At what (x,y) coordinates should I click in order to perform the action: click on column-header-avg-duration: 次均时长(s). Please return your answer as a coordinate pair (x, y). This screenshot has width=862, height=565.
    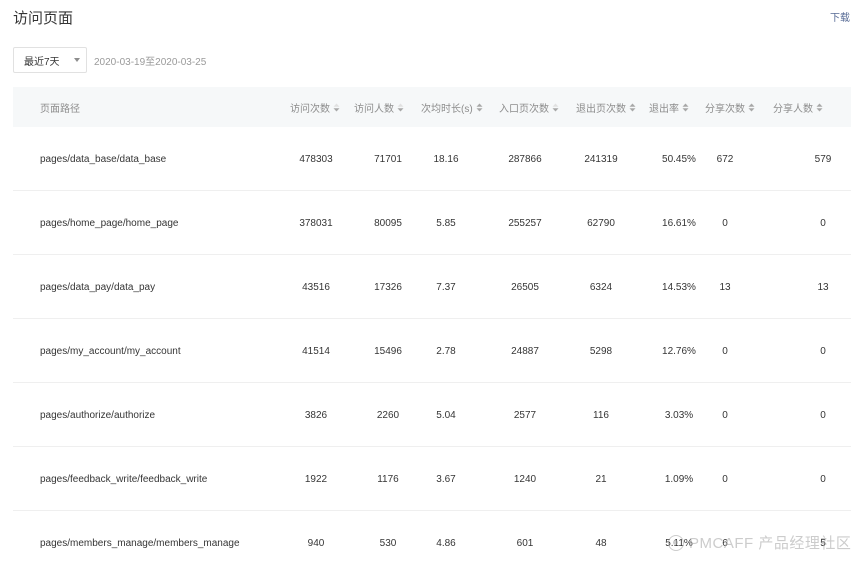
    Looking at the image, I should click on (452, 107).